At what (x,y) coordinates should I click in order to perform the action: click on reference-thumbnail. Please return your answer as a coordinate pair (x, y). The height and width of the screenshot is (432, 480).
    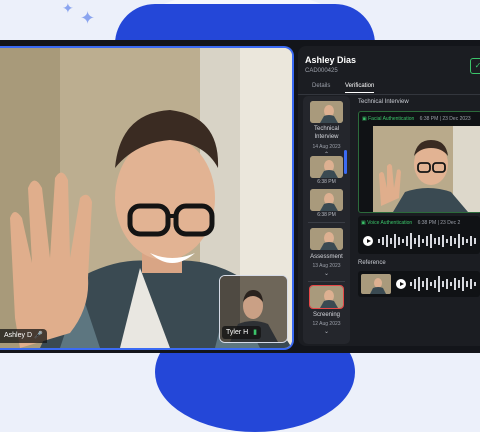
    Looking at the image, I should click on (376, 284).